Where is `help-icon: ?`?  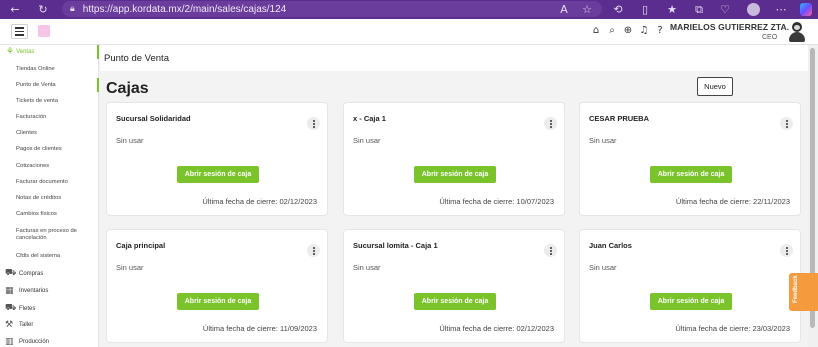 help-icon: ? is located at coordinates (660, 31).